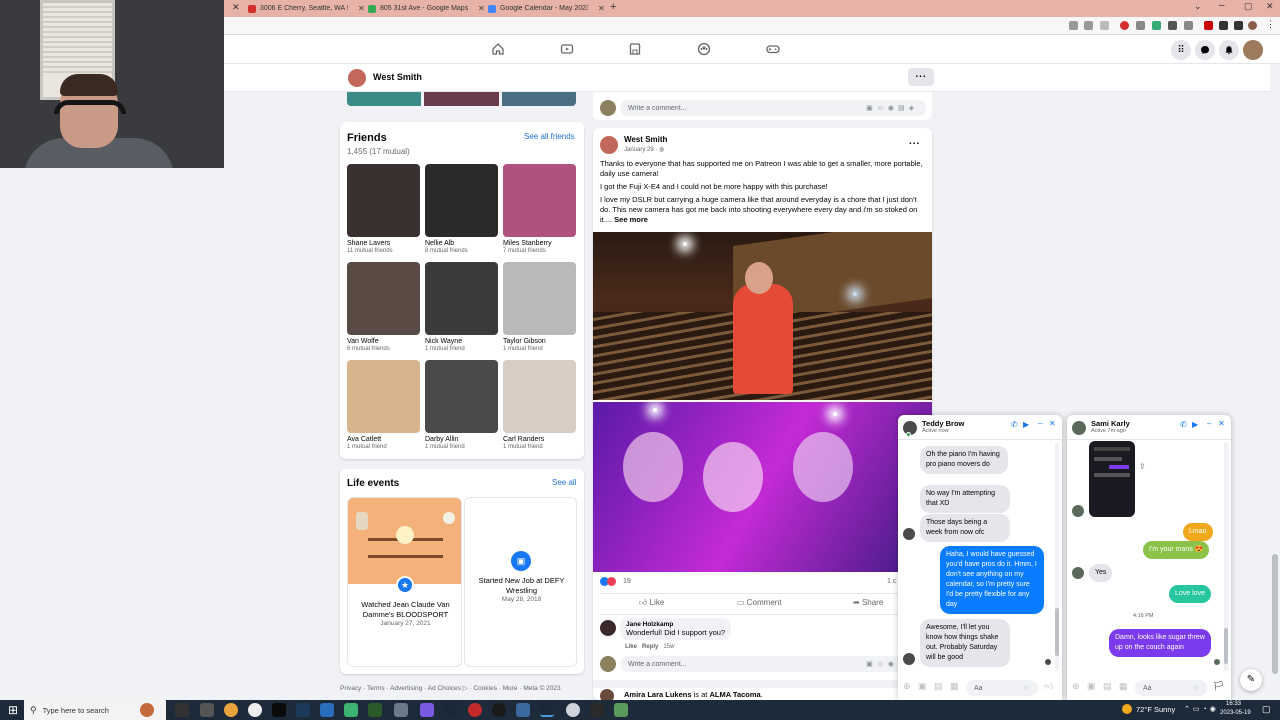  I want to click on friend-tile: Nellie Alb 8 mutual friends, so click(461, 209).